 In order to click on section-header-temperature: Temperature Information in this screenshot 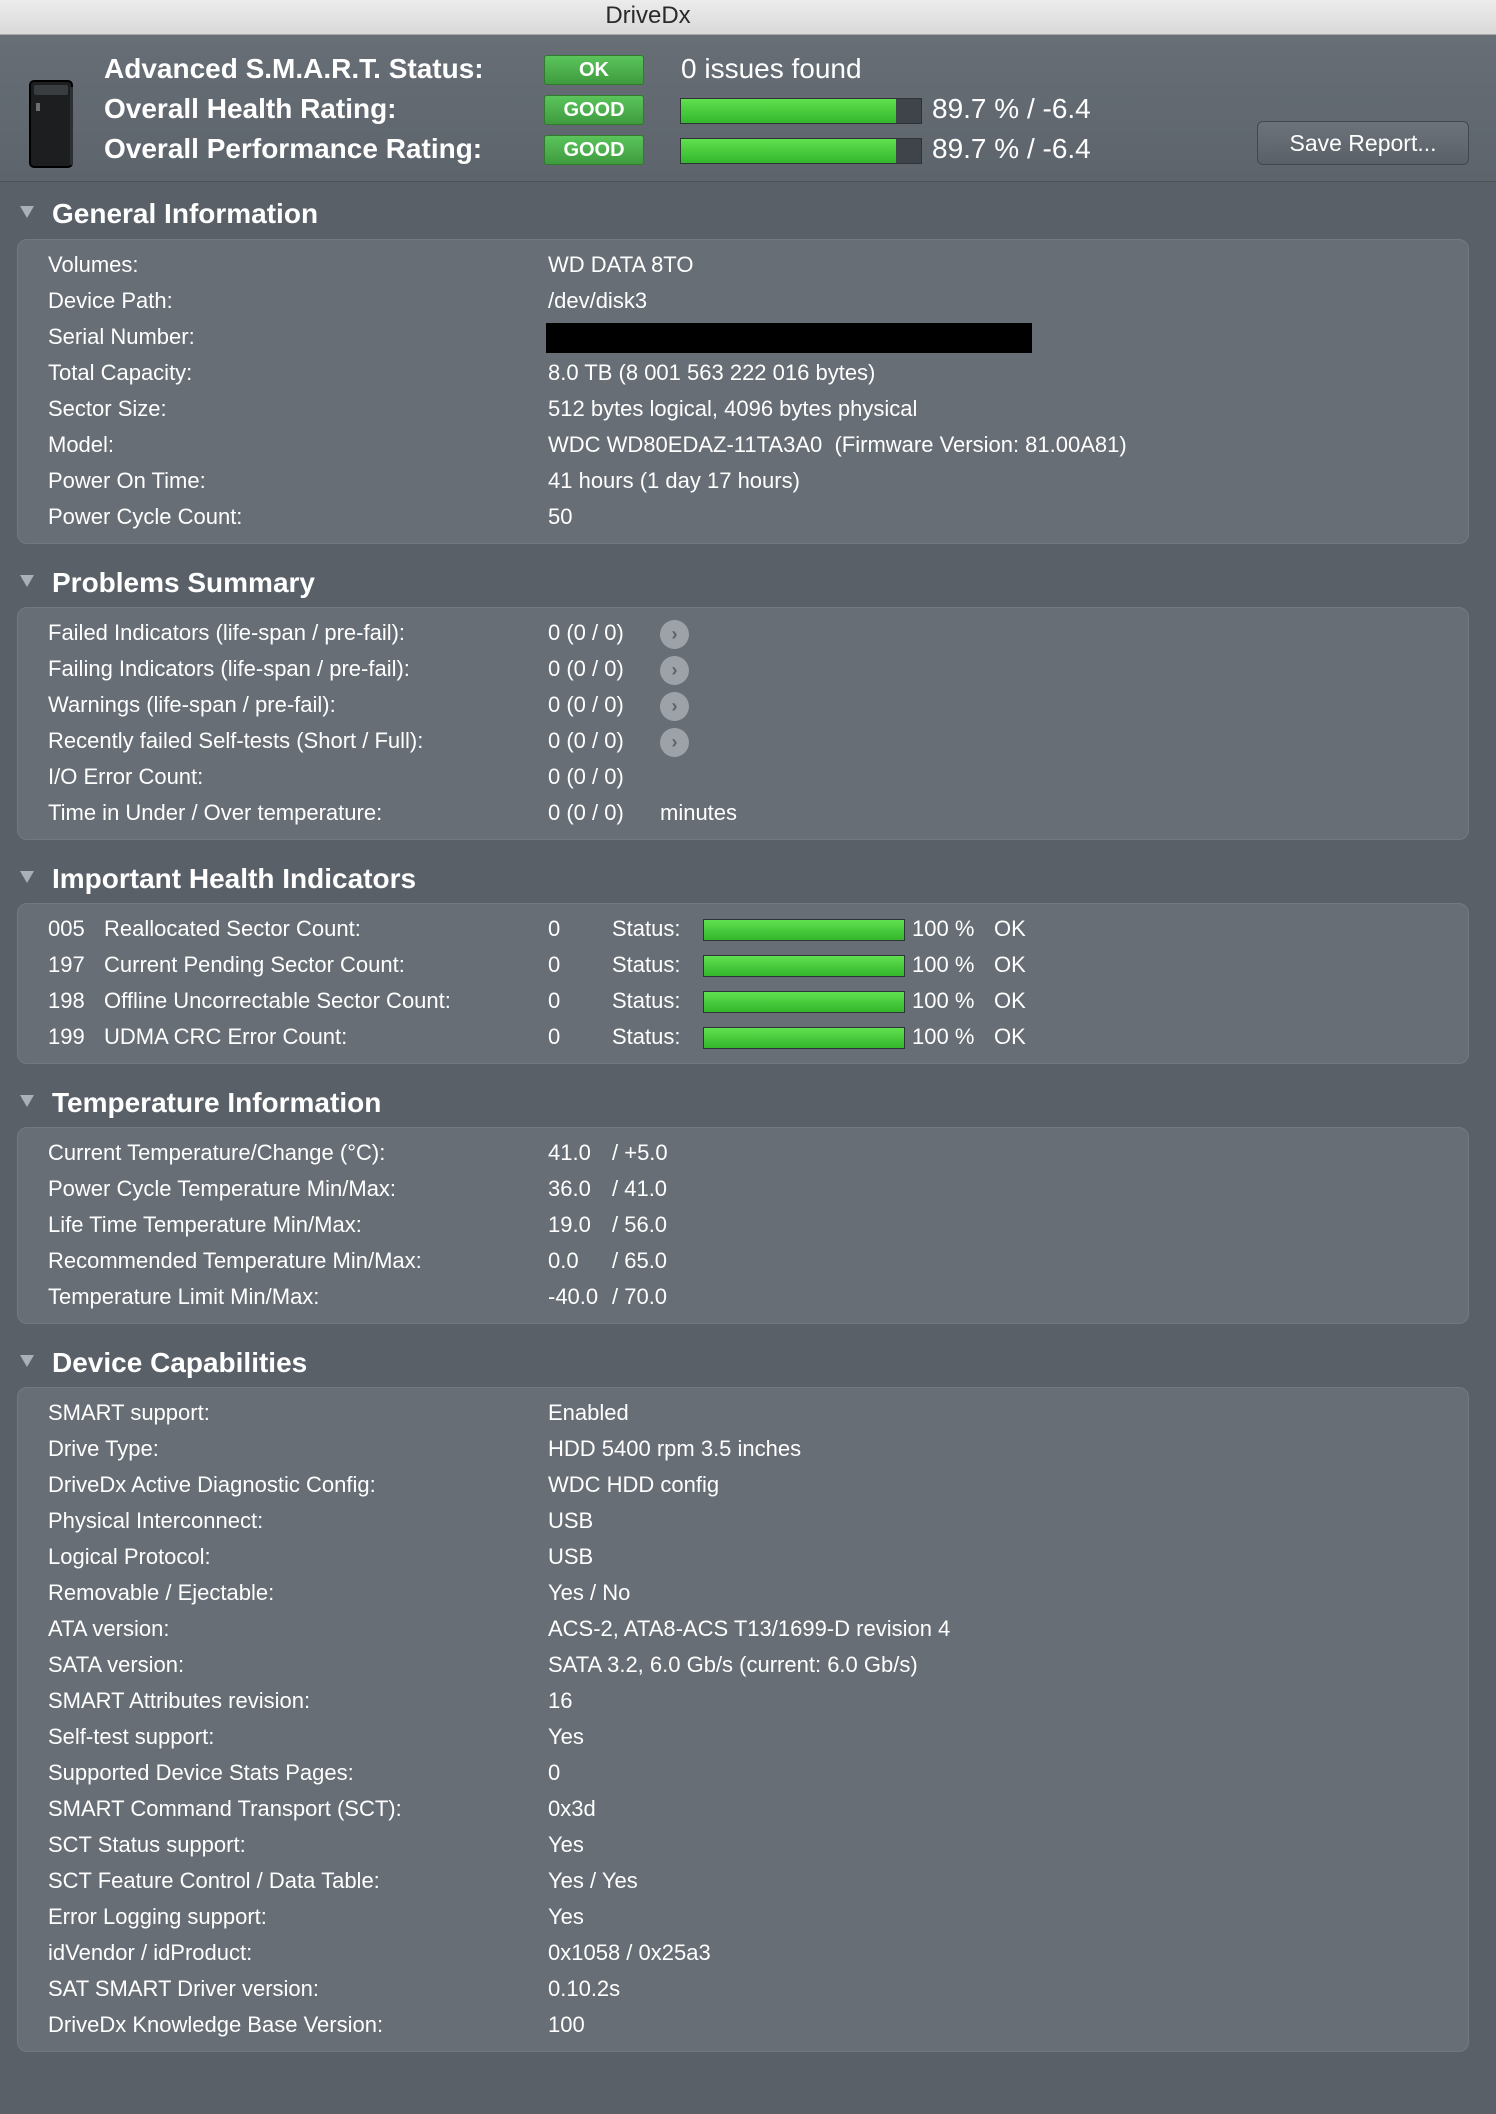, I will do `click(748, 1103)`.